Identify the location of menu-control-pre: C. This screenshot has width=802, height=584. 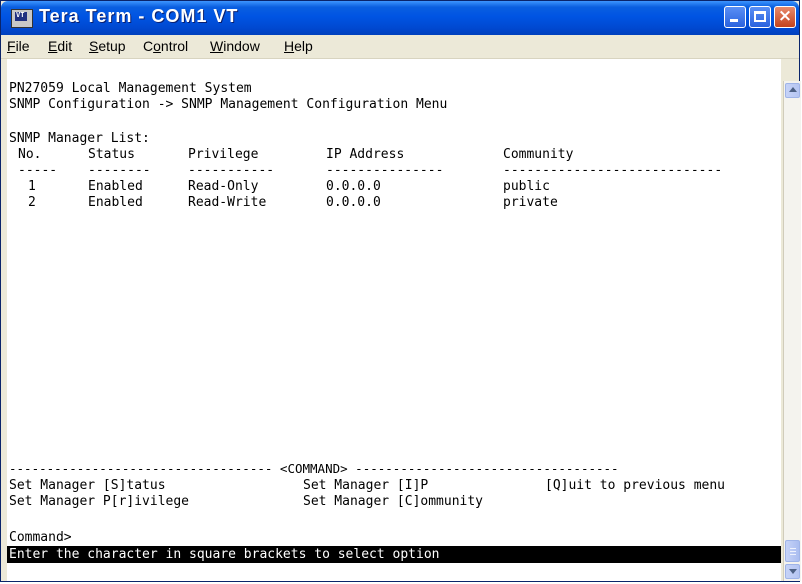
(148, 46).